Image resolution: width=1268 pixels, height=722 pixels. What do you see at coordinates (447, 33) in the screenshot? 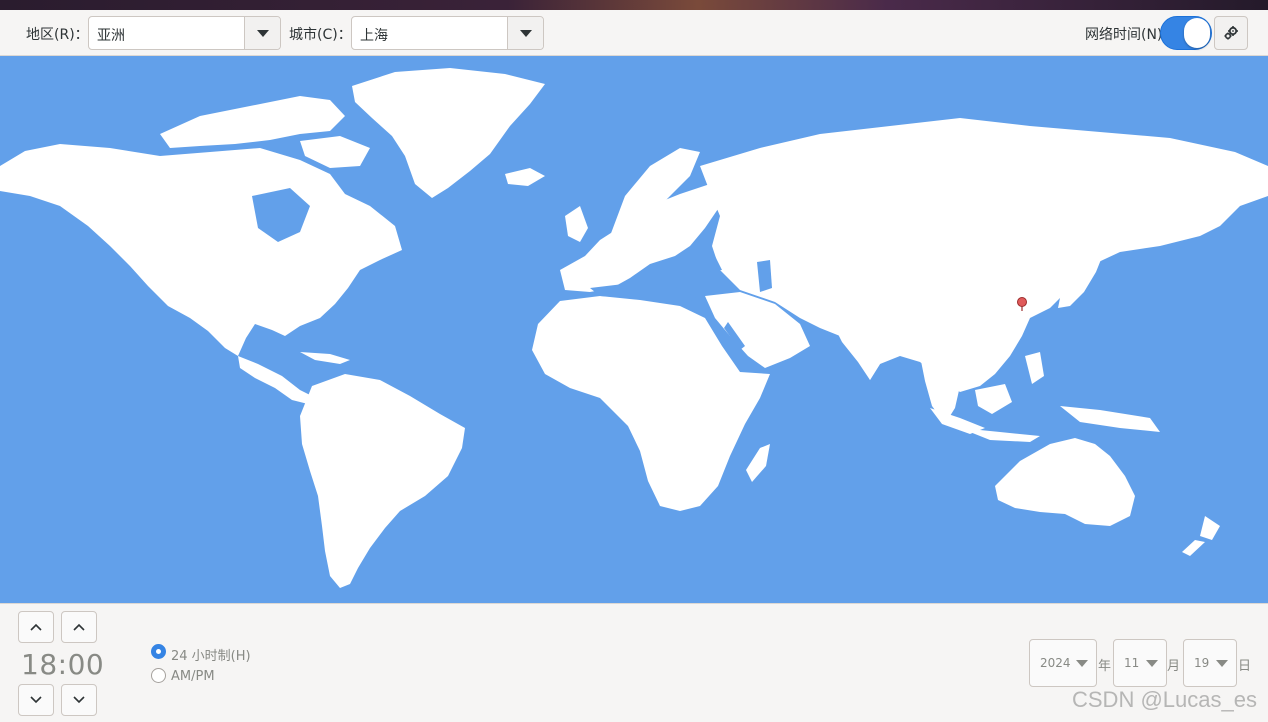
I see `city-combo: 上海` at bounding box center [447, 33].